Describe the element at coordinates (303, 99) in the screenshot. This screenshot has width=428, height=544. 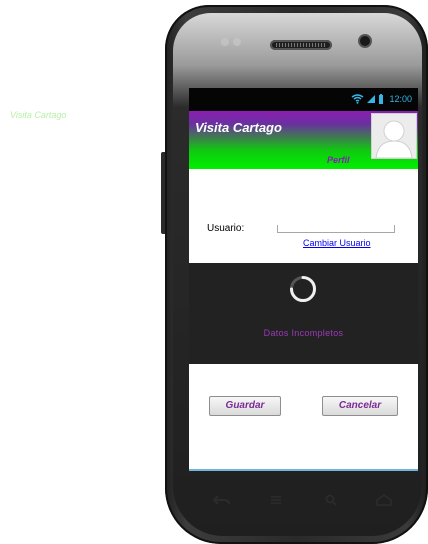
I see `status-bar: 12:00` at that location.